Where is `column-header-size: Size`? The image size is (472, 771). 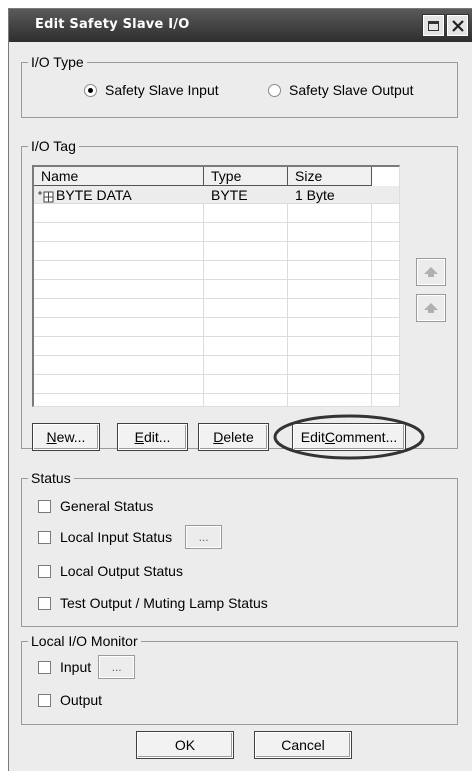
column-header-size: Size is located at coordinates (330, 176).